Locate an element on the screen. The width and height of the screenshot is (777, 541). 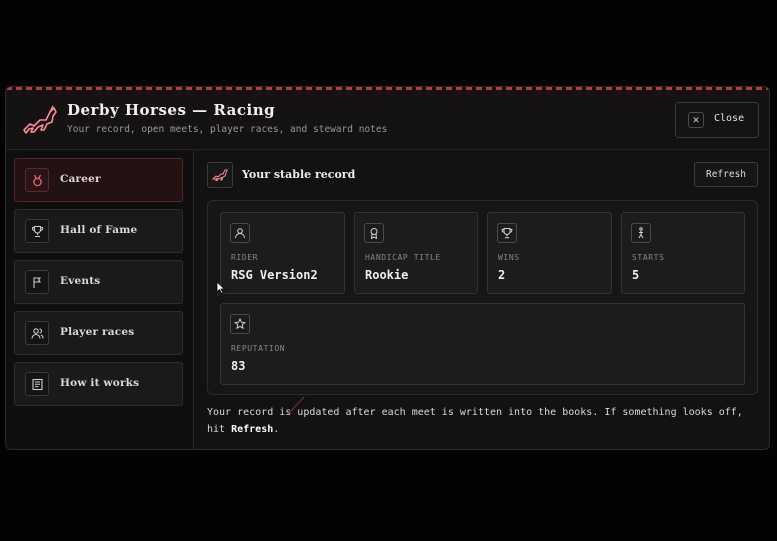
stat-value: 83 is located at coordinates (238, 366).